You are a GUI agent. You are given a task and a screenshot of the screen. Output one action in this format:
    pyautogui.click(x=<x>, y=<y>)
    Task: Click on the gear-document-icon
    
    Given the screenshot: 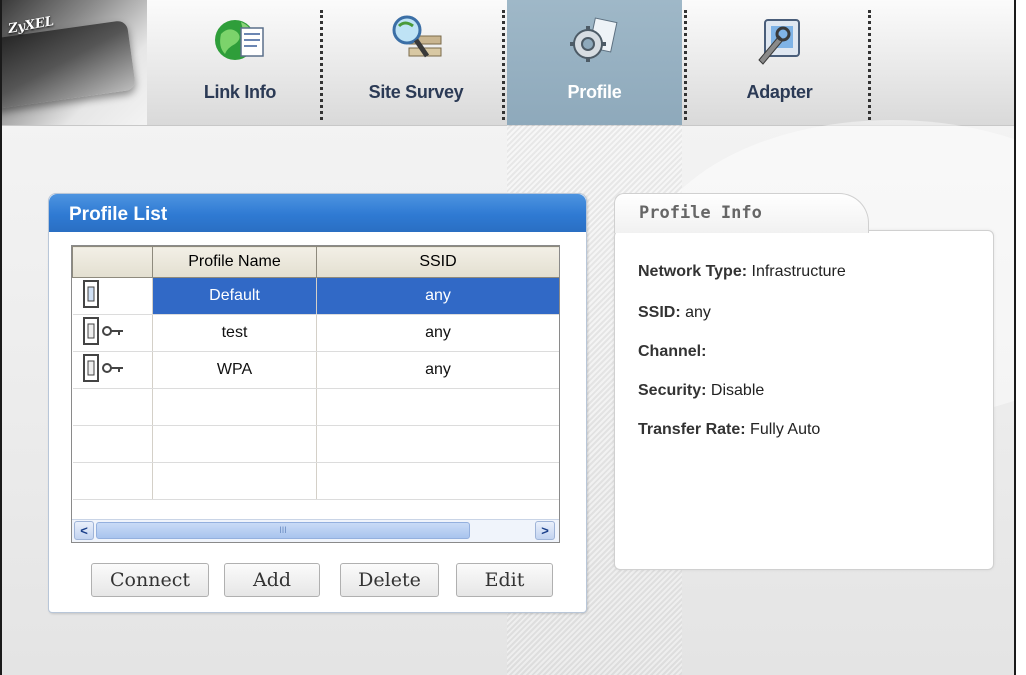 What is the action you would take?
    pyautogui.click(x=595, y=40)
    